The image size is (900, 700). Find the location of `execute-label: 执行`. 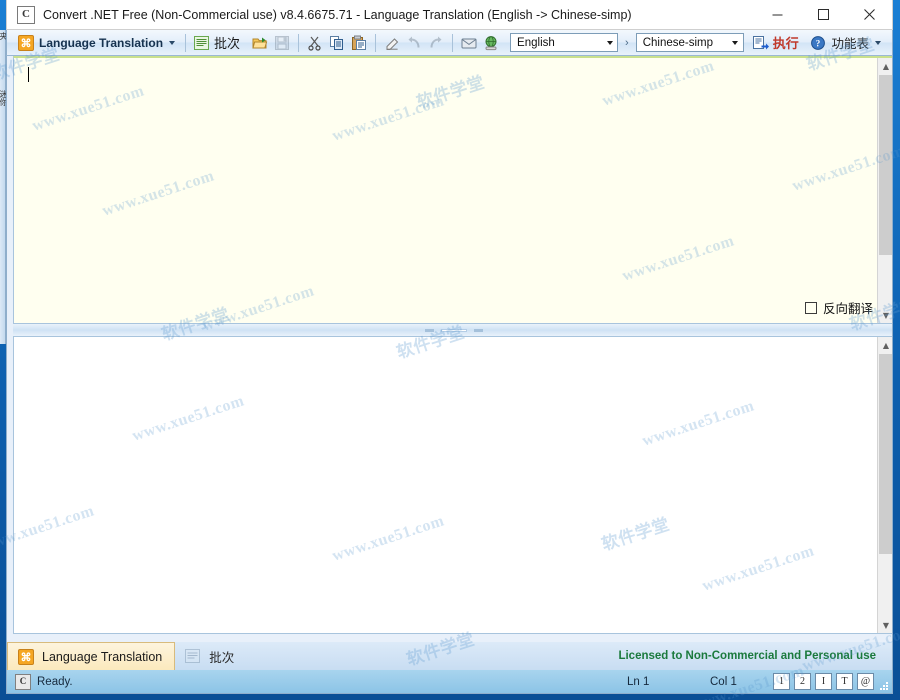

execute-label: 执行 is located at coordinates (785, 43).